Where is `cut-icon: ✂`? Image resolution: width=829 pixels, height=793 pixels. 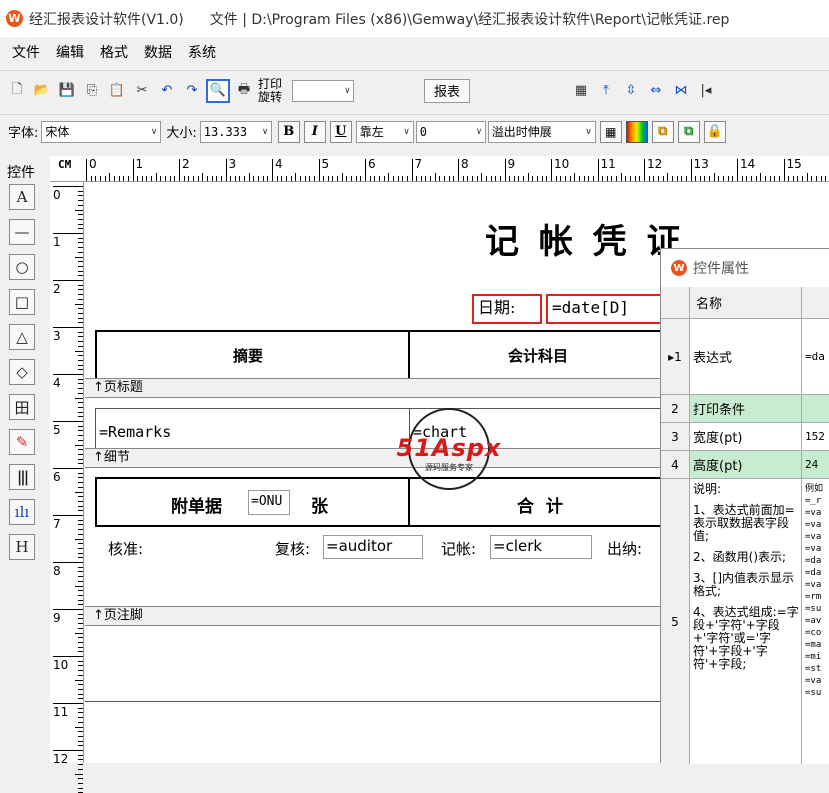 cut-icon: ✂ is located at coordinates (142, 91).